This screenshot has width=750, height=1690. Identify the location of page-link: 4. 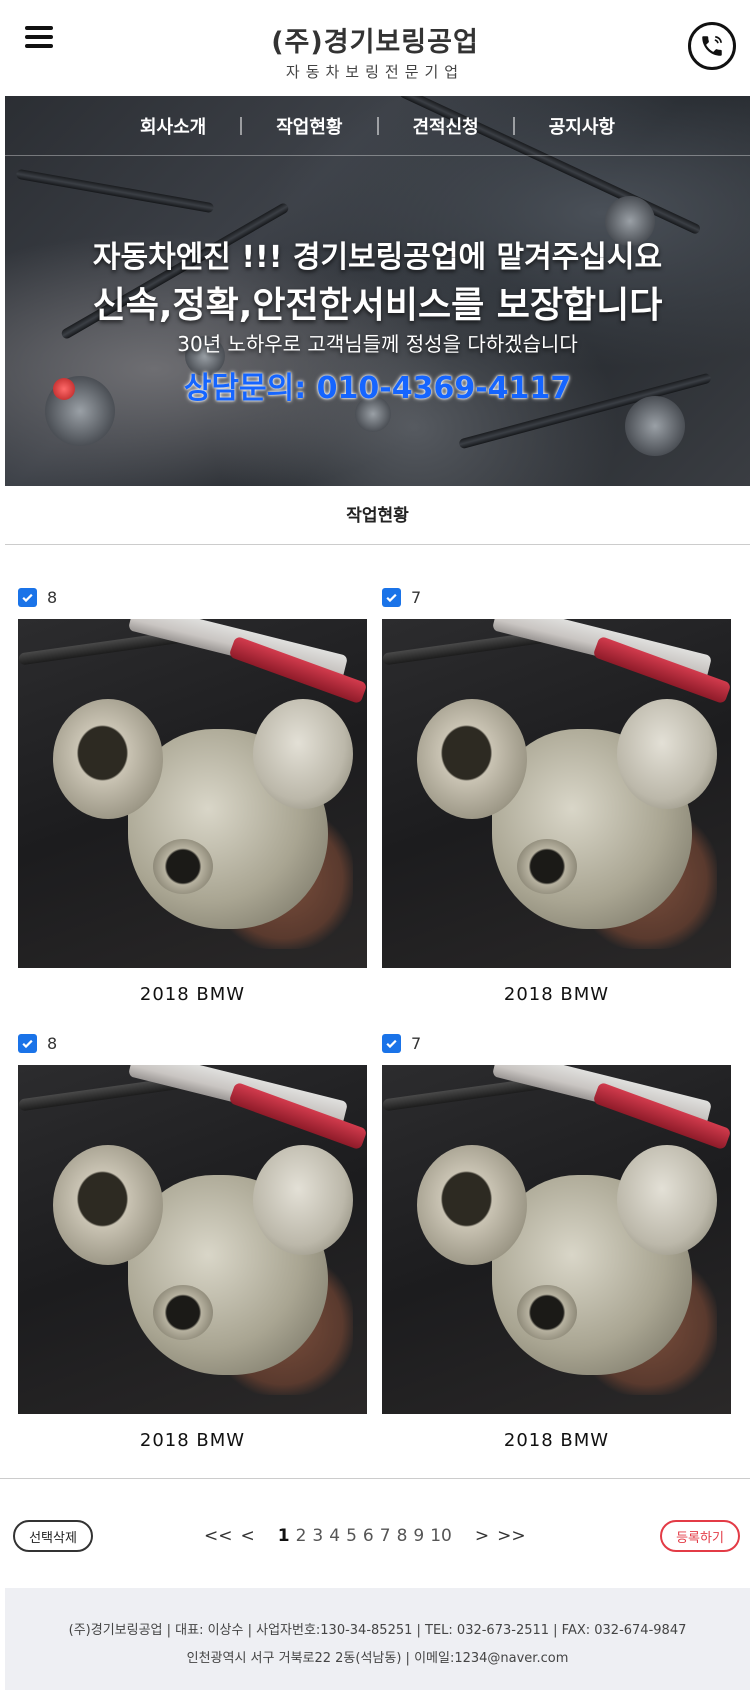
(334, 1536).